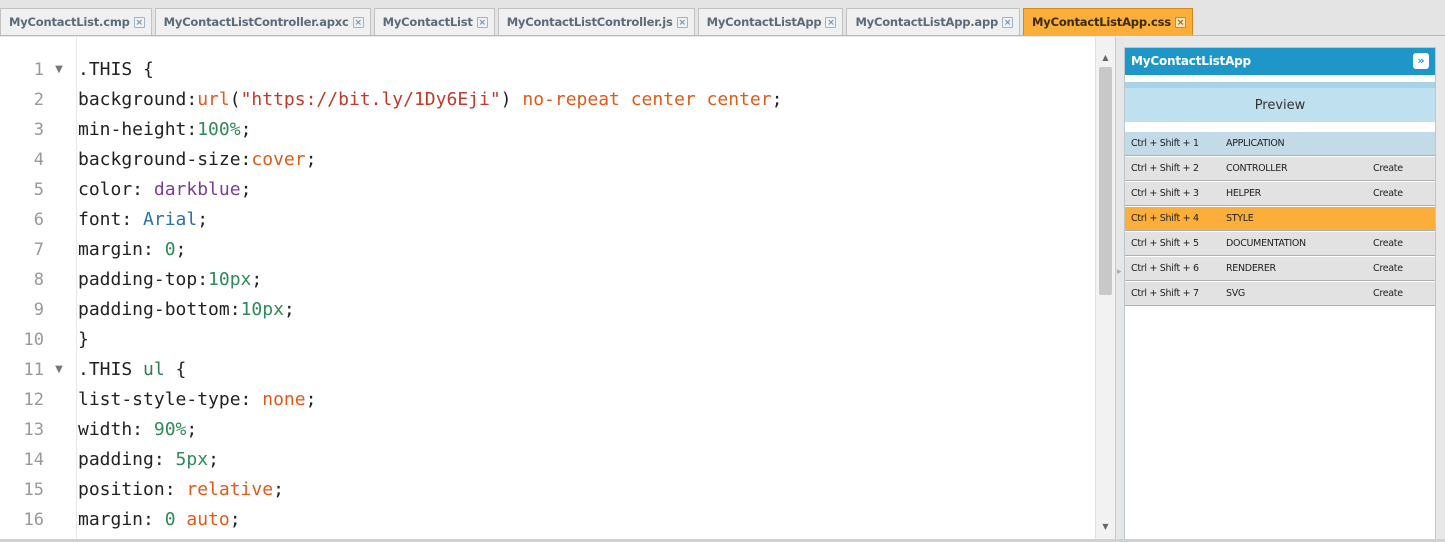 The width and height of the screenshot is (1445, 542). What do you see at coordinates (38, 250) in the screenshot?
I see `line-number: 7` at bounding box center [38, 250].